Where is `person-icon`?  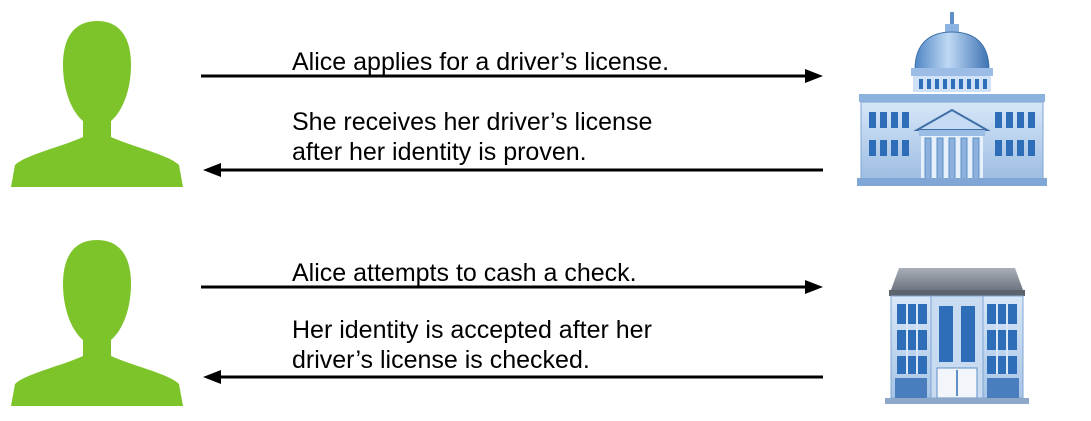
person-icon is located at coordinates (97, 323).